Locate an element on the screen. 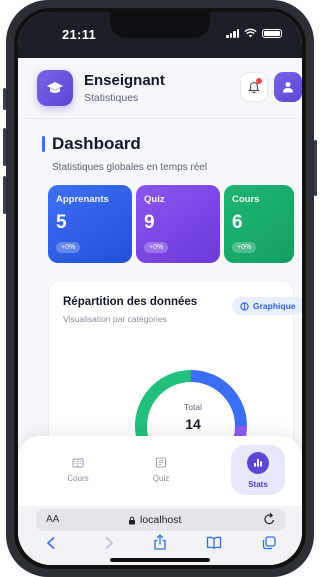 Image resolution: width=320 pixels, height=577 pixels. header-title: Enseignant is located at coordinates (124, 80).